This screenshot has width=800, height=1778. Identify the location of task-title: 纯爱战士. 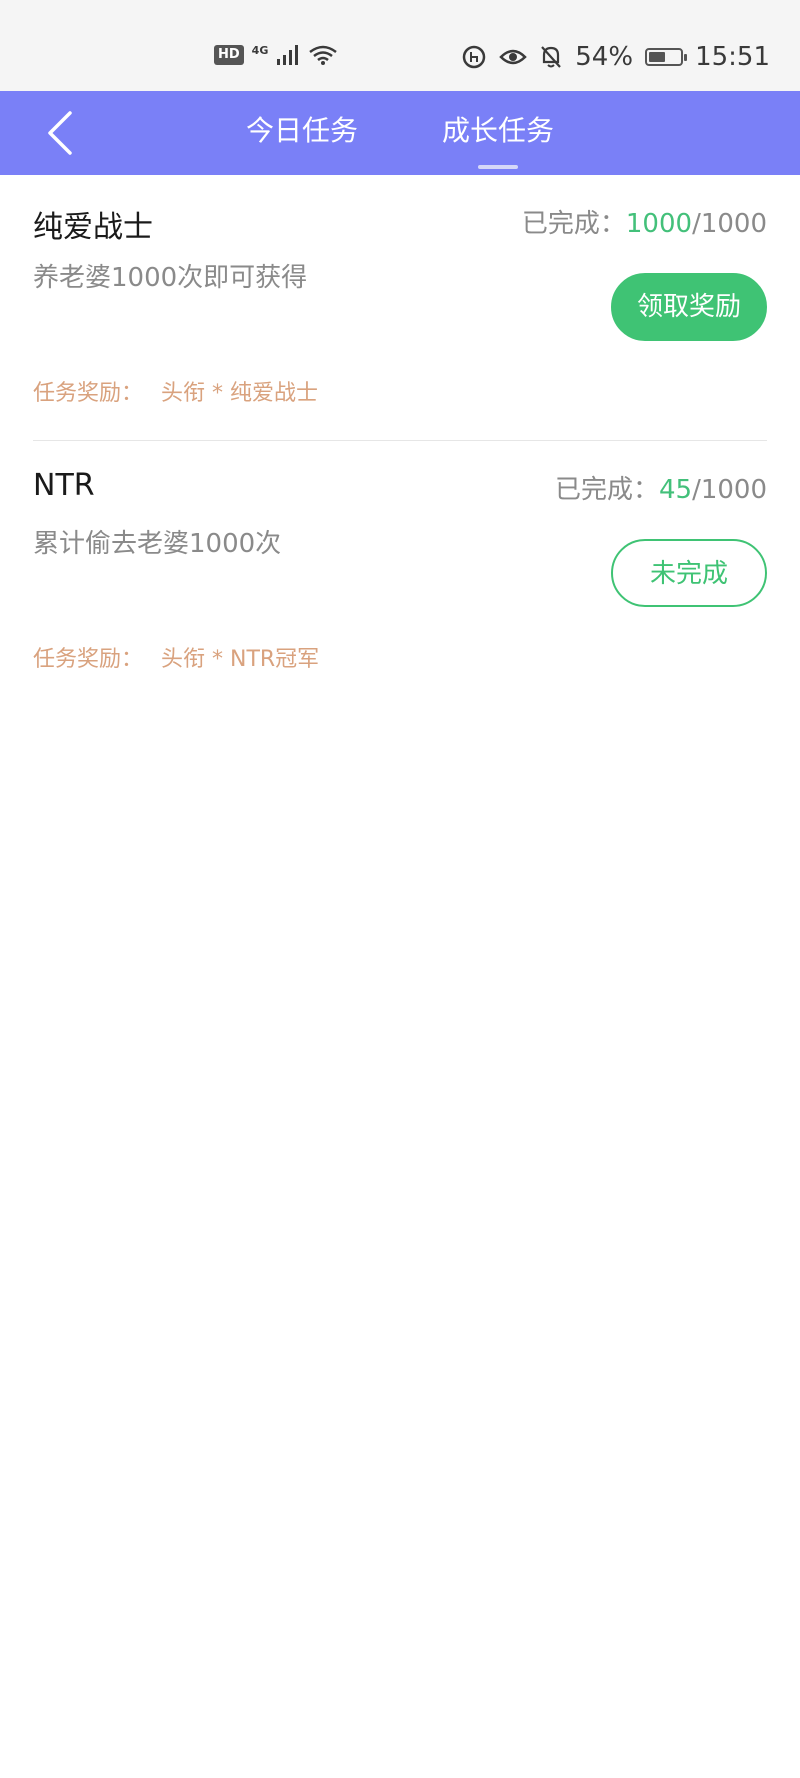
(93, 227).